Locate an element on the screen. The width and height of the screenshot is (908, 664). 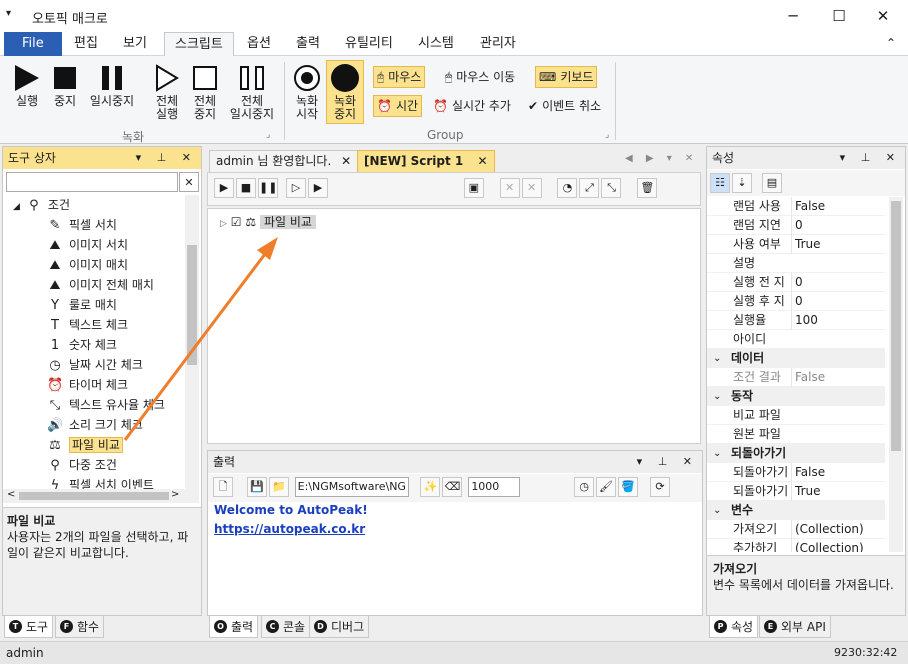
status-clock: 9230:32:42 is located at coordinates (866, 652).